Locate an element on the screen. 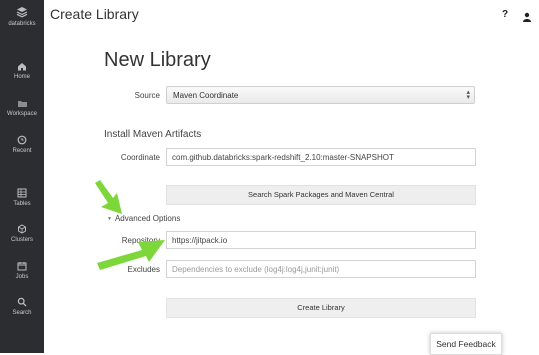 The height and width of the screenshot is (355, 539). sidebar-item-home: Home is located at coordinates (22, 71).